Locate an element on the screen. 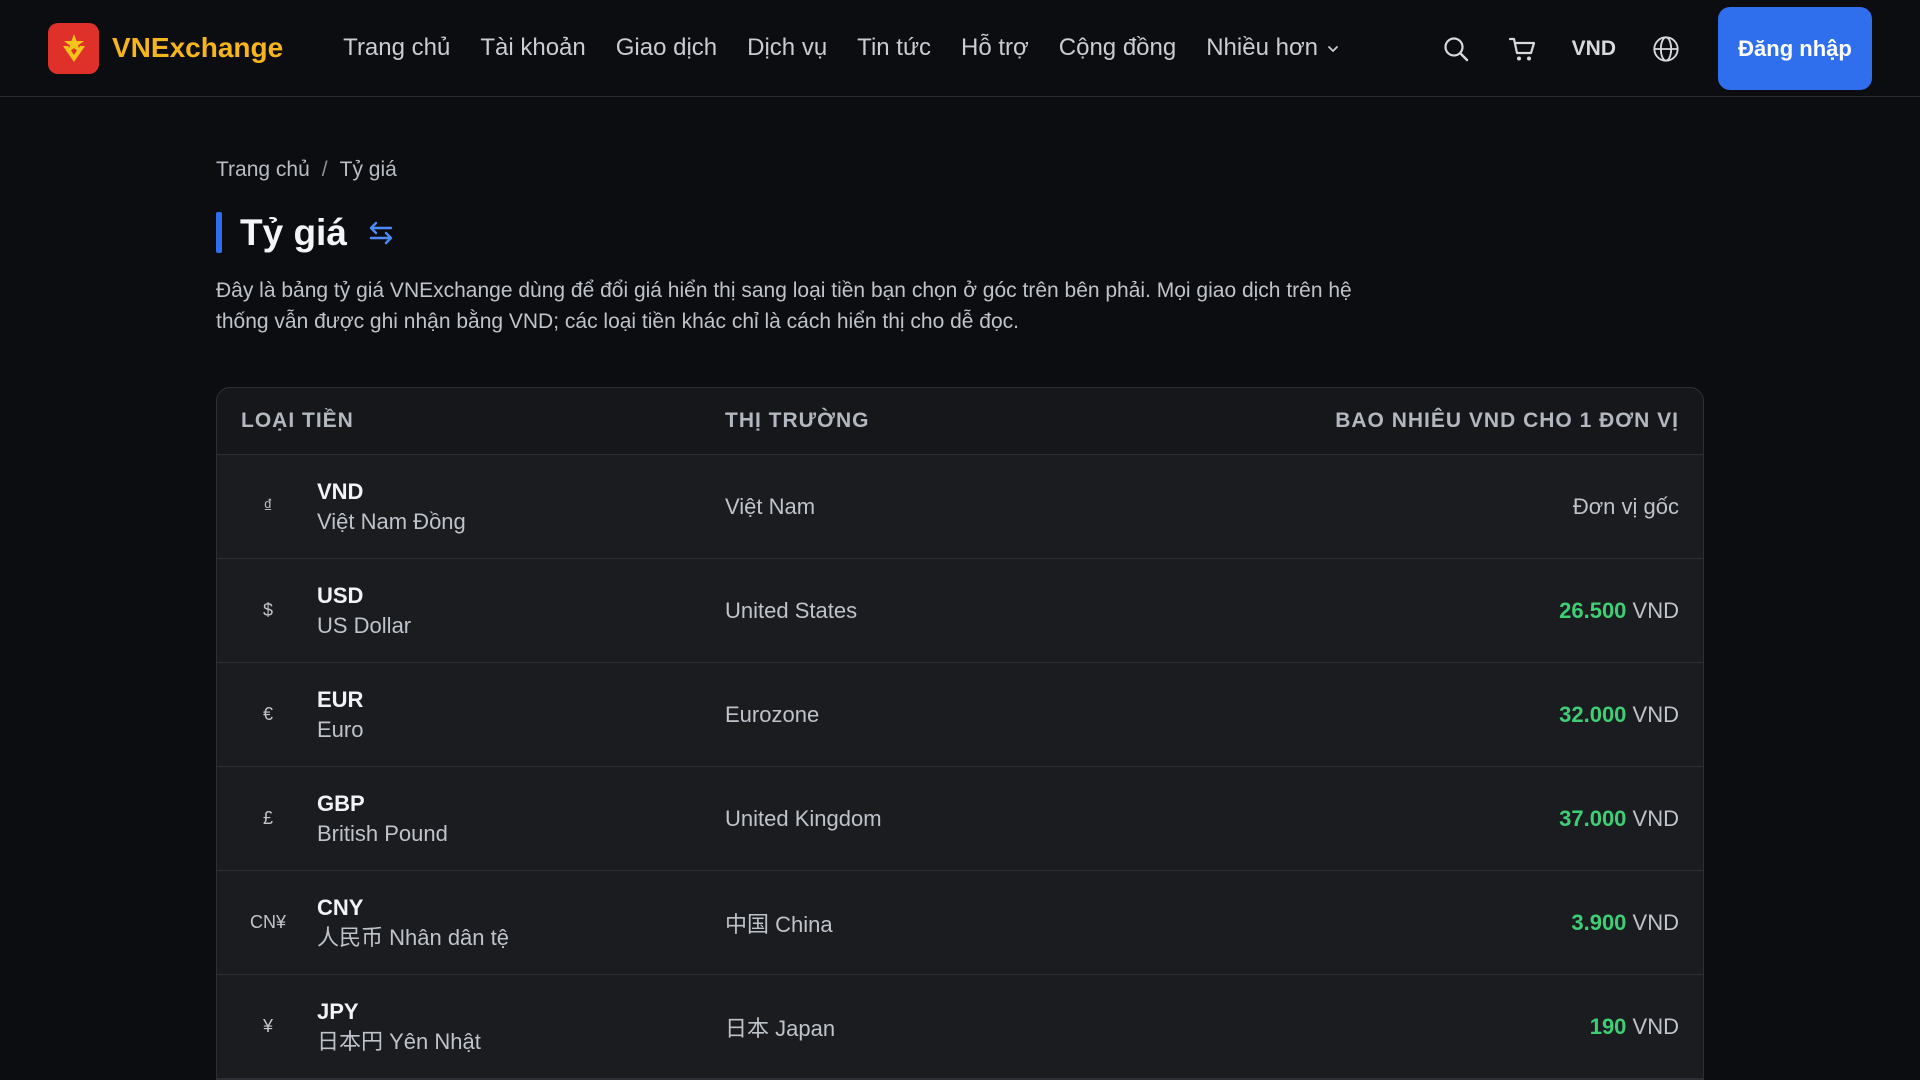 The height and width of the screenshot is (1080, 1920). currency-symbol: ¥ is located at coordinates (267, 1026).